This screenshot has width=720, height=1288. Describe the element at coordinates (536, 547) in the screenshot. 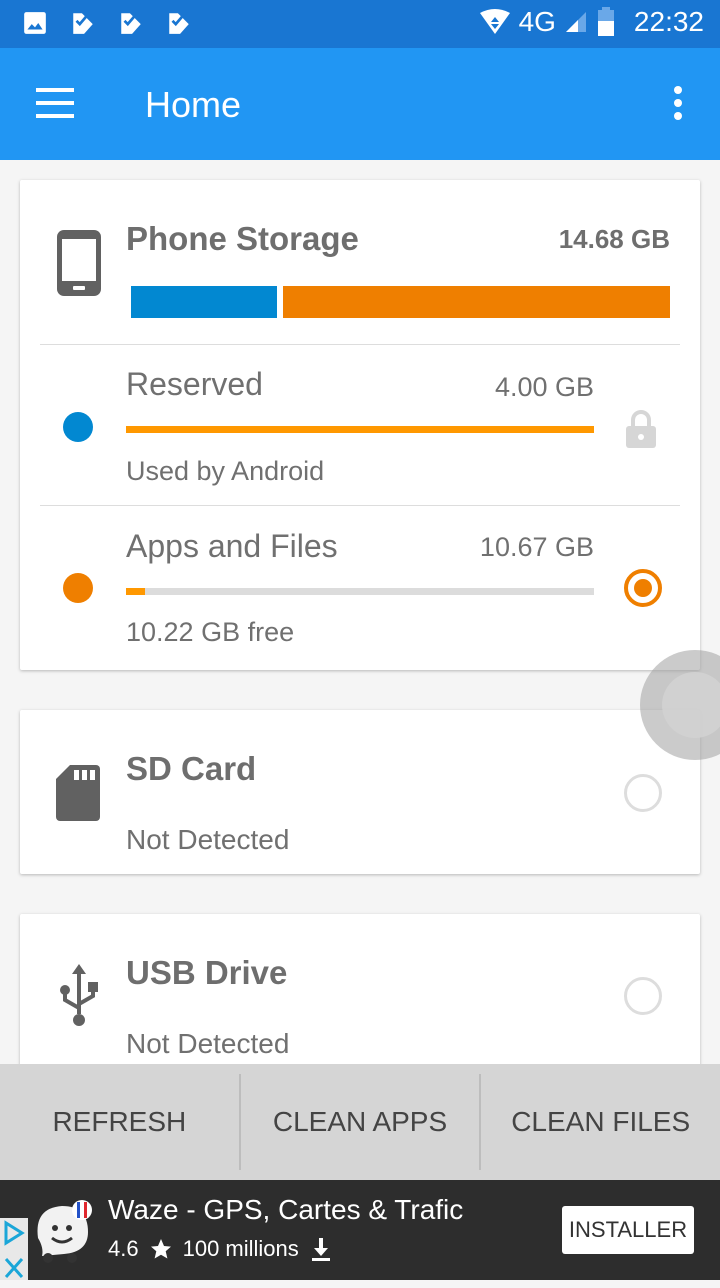

I see `apps-files-size: 10.67 GB` at that location.